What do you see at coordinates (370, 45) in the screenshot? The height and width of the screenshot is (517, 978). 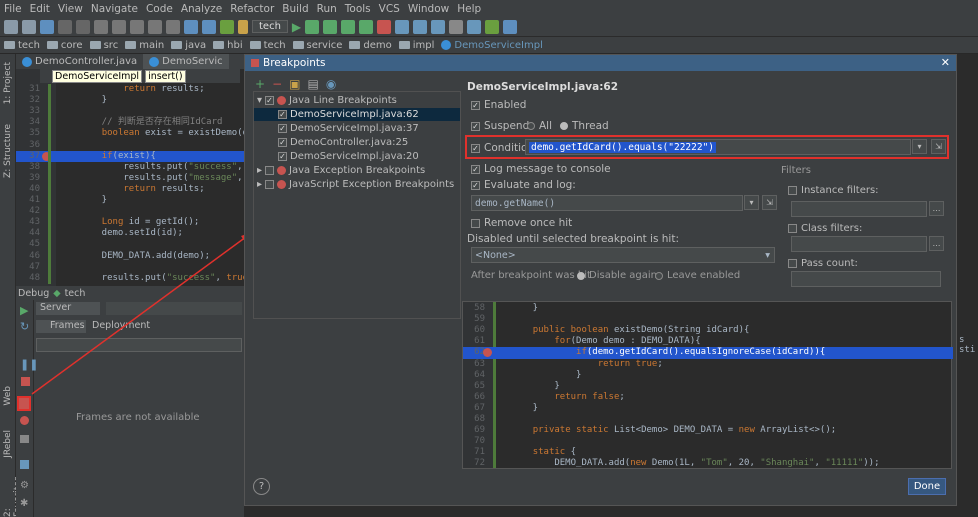 I see `nav-crumb: demo` at bounding box center [370, 45].